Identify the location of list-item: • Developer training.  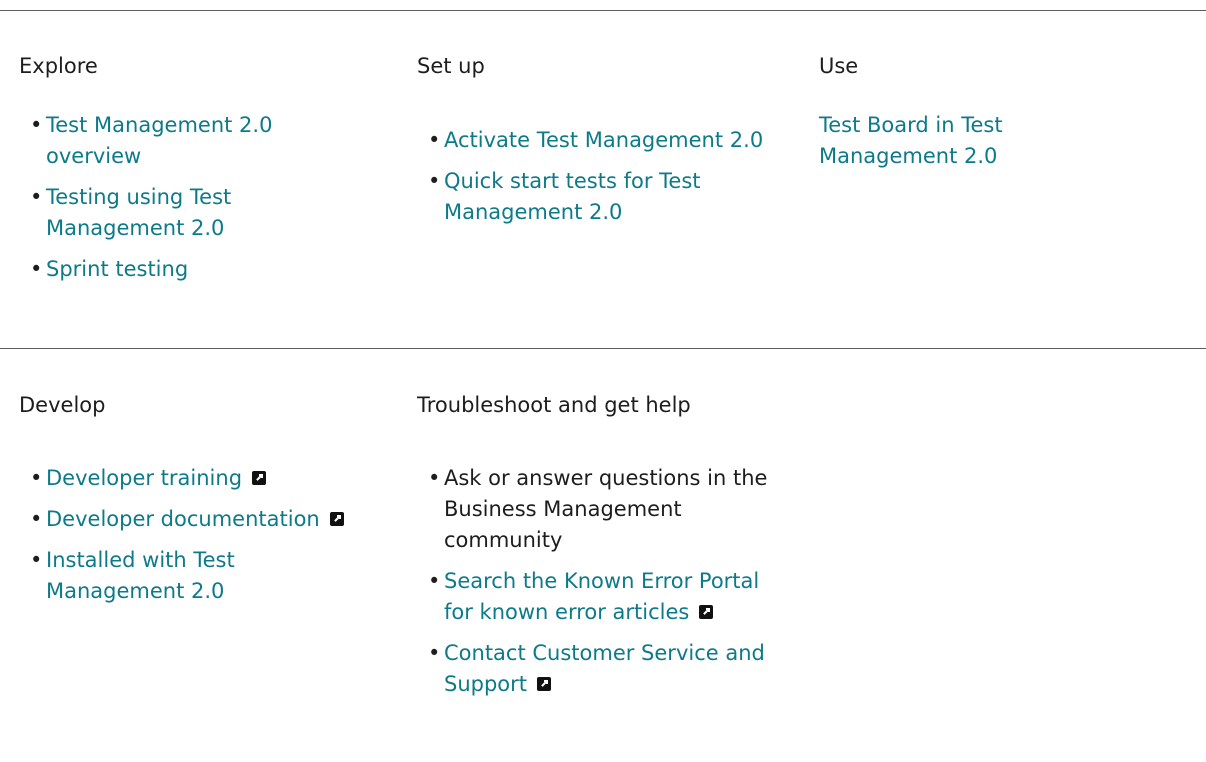
(220, 478).